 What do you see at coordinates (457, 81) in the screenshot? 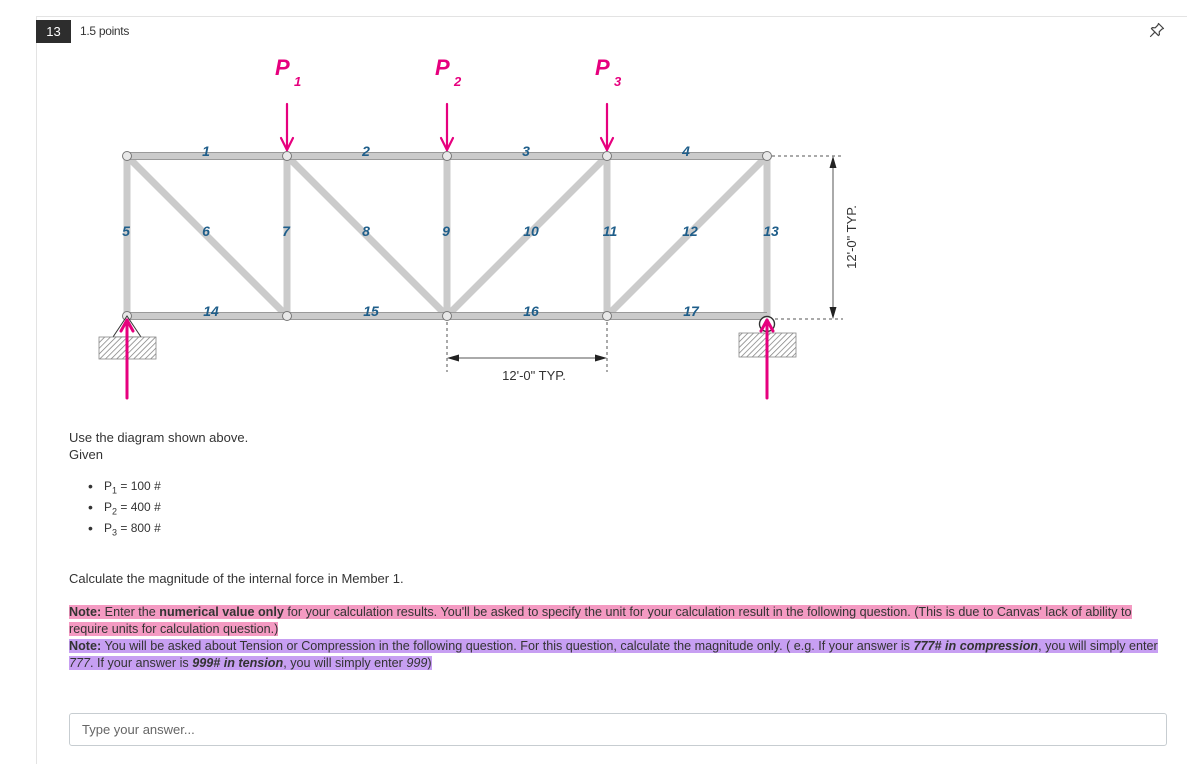
I see `load-label-p2-sub: 2` at bounding box center [457, 81].